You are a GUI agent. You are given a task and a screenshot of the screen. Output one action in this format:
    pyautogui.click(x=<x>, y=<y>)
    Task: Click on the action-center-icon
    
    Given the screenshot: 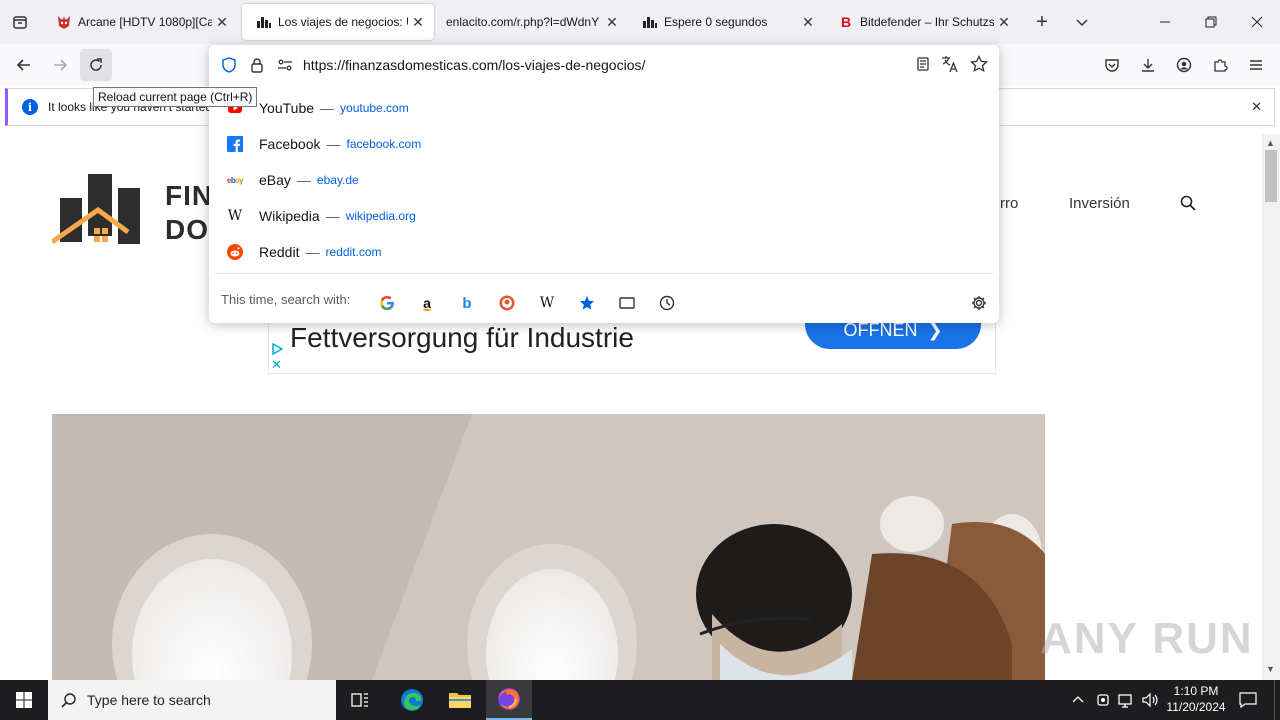 What is the action you would take?
    pyautogui.click(x=1248, y=700)
    